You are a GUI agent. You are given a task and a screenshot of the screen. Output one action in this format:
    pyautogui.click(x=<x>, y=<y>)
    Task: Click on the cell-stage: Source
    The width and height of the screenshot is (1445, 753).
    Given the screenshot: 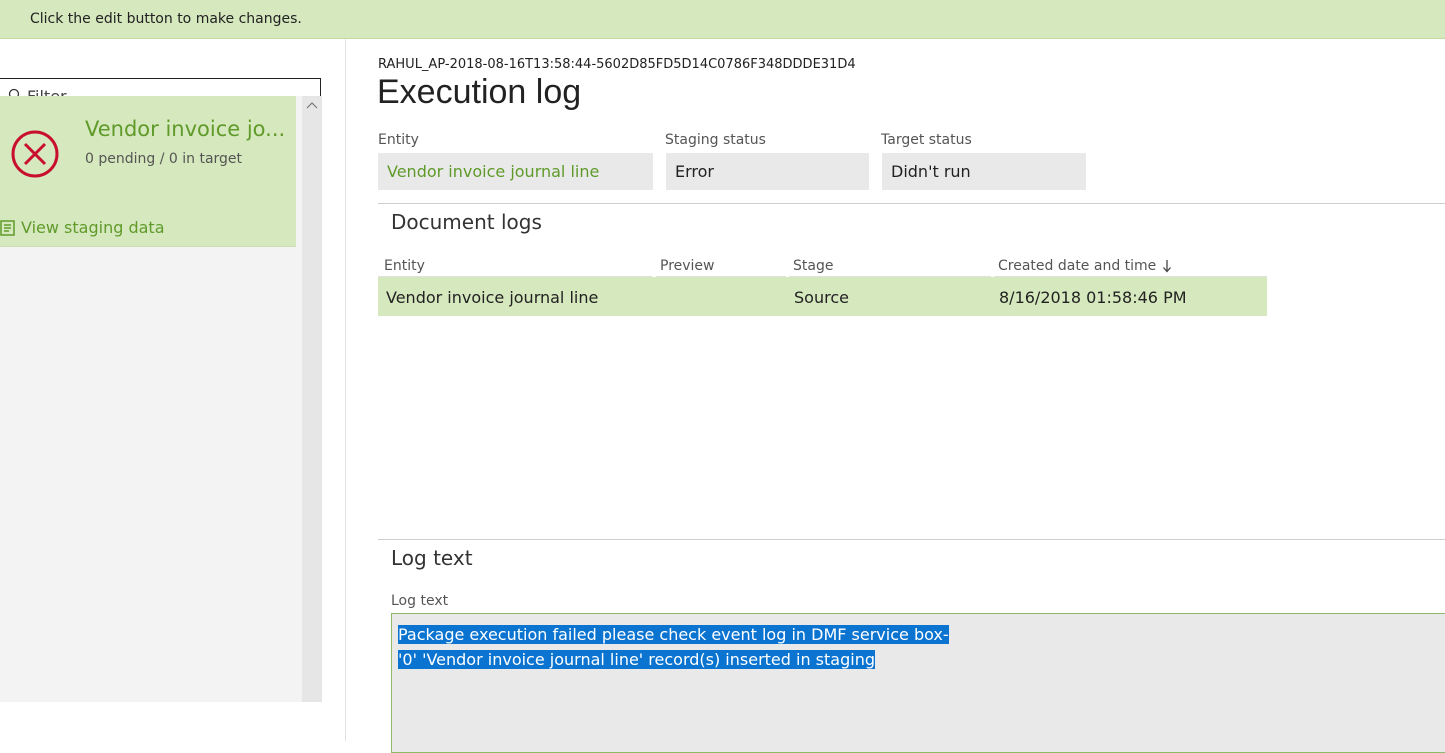 What is the action you would take?
    pyautogui.click(x=821, y=297)
    